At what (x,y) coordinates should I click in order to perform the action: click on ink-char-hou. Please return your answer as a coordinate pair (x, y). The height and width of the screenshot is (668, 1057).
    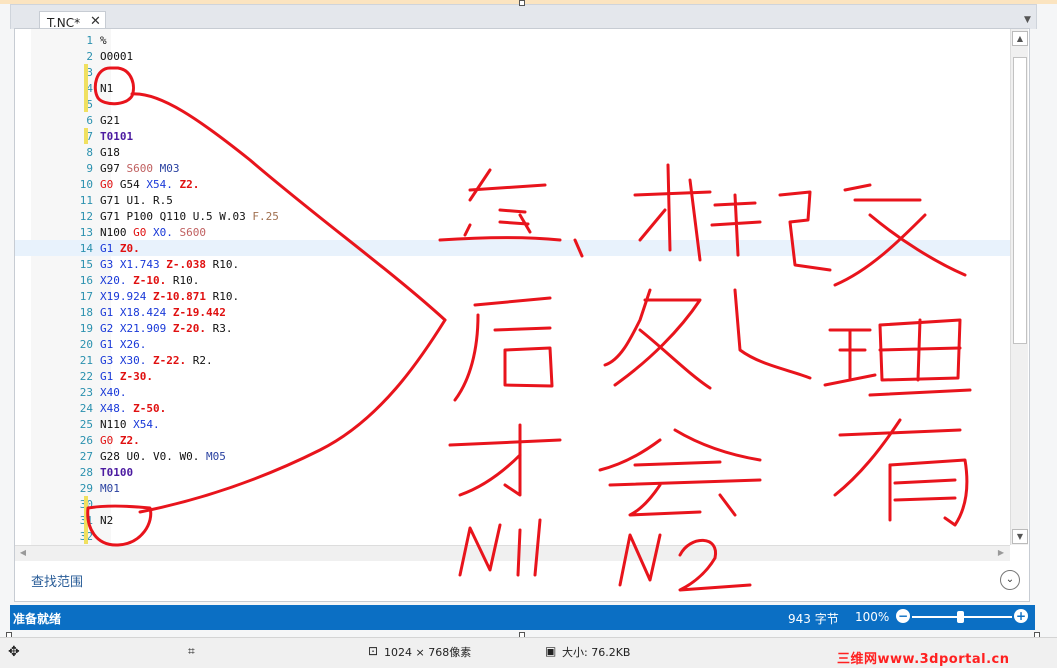
    Looking at the image, I should click on (503, 349).